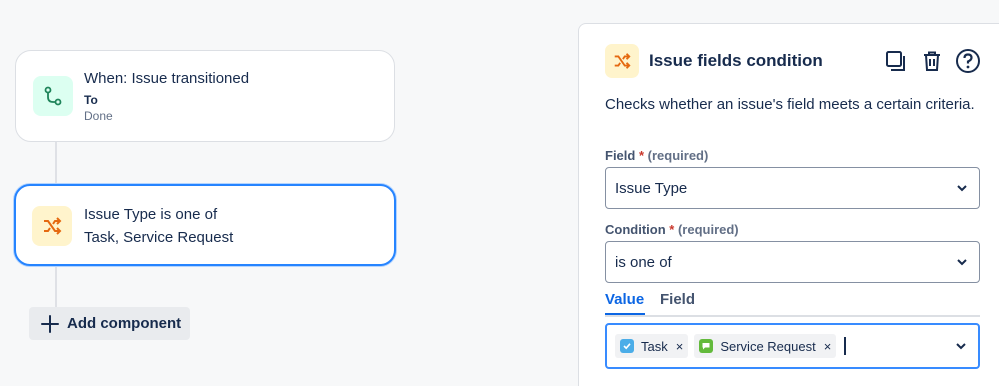  Describe the element at coordinates (627, 346) in the screenshot. I see `task-check-icon` at that location.